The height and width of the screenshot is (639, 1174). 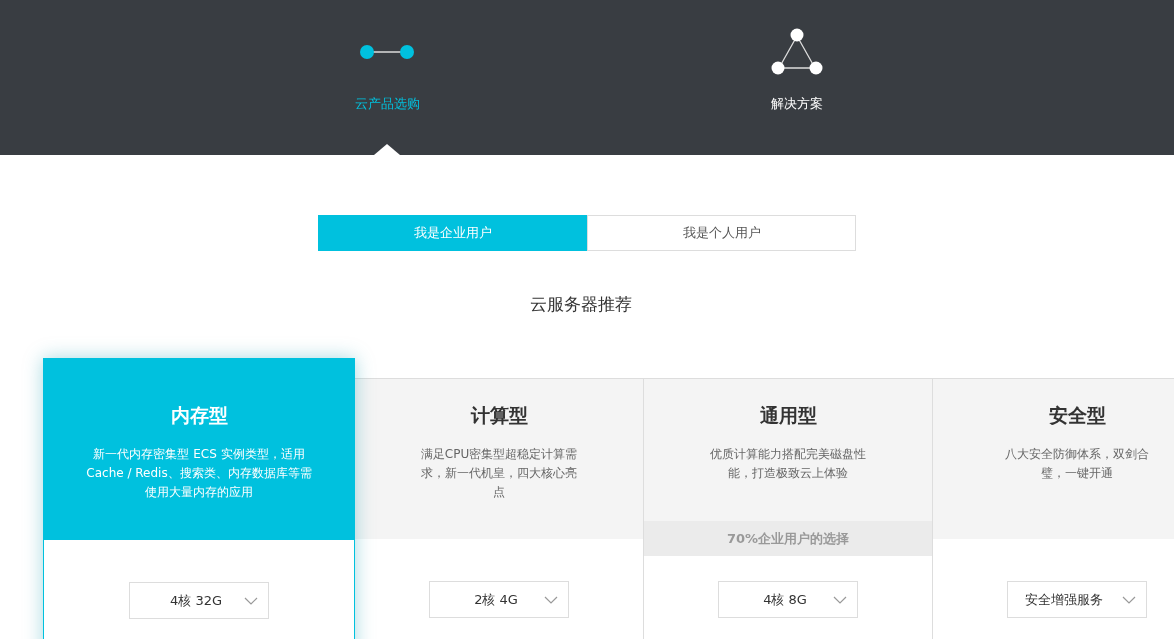 What do you see at coordinates (387, 104) in the screenshot?
I see `nav-link: 云产品选购` at bounding box center [387, 104].